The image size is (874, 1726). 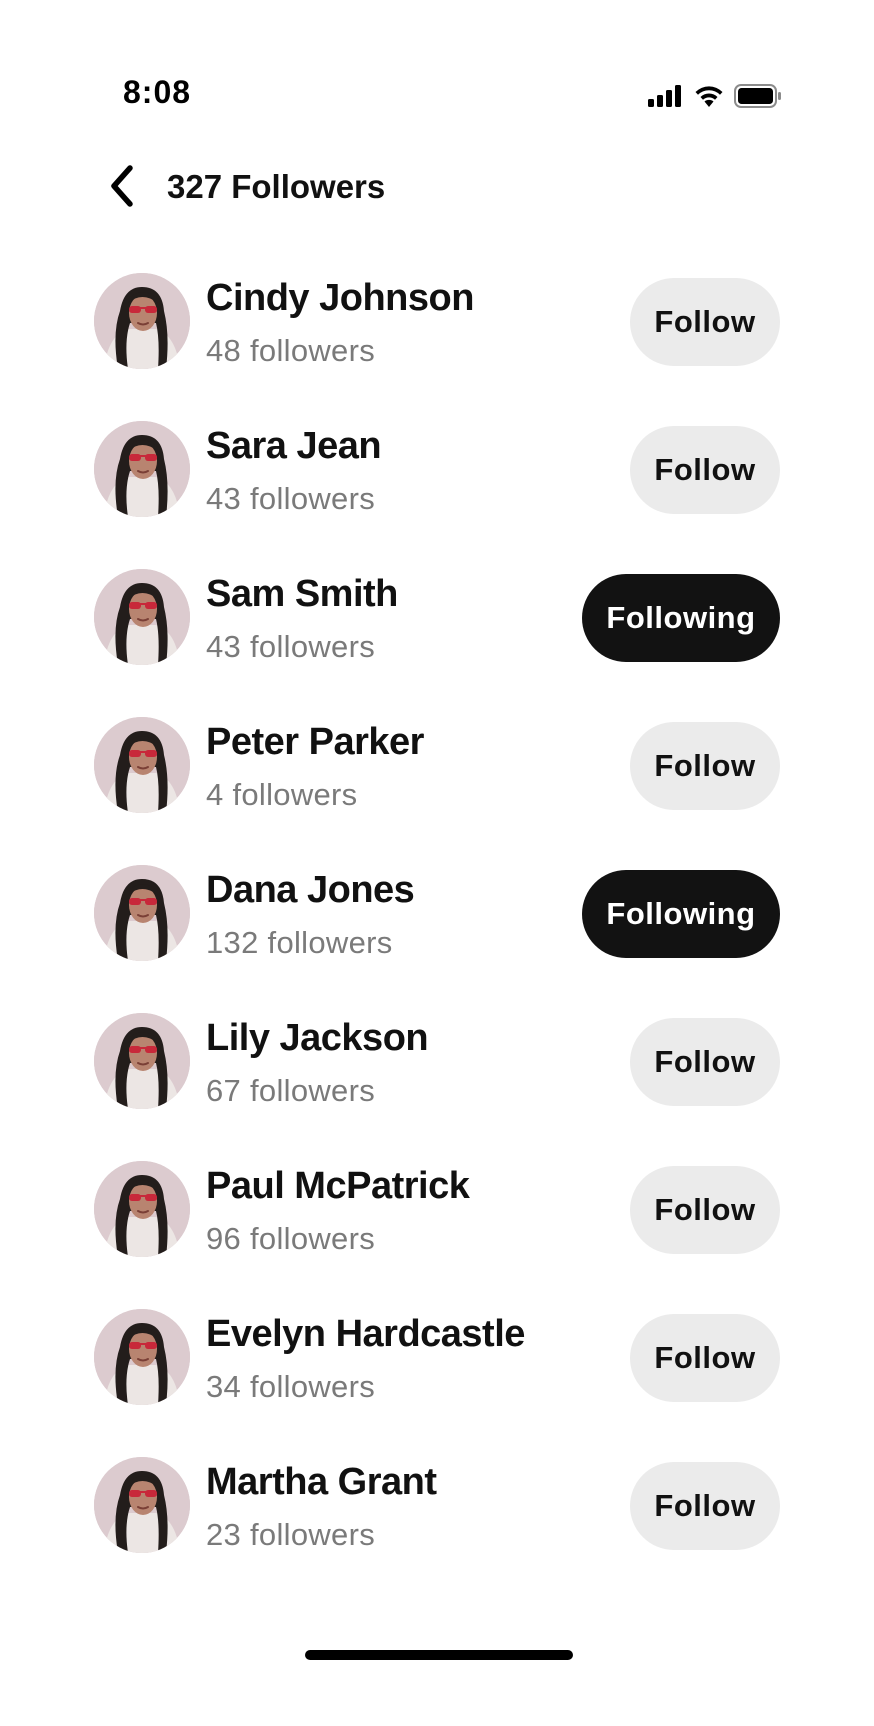 What do you see at coordinates (291, 350) in the screenshot?
I see `follower-count: 48 followers` at bounding box center [291, 350].